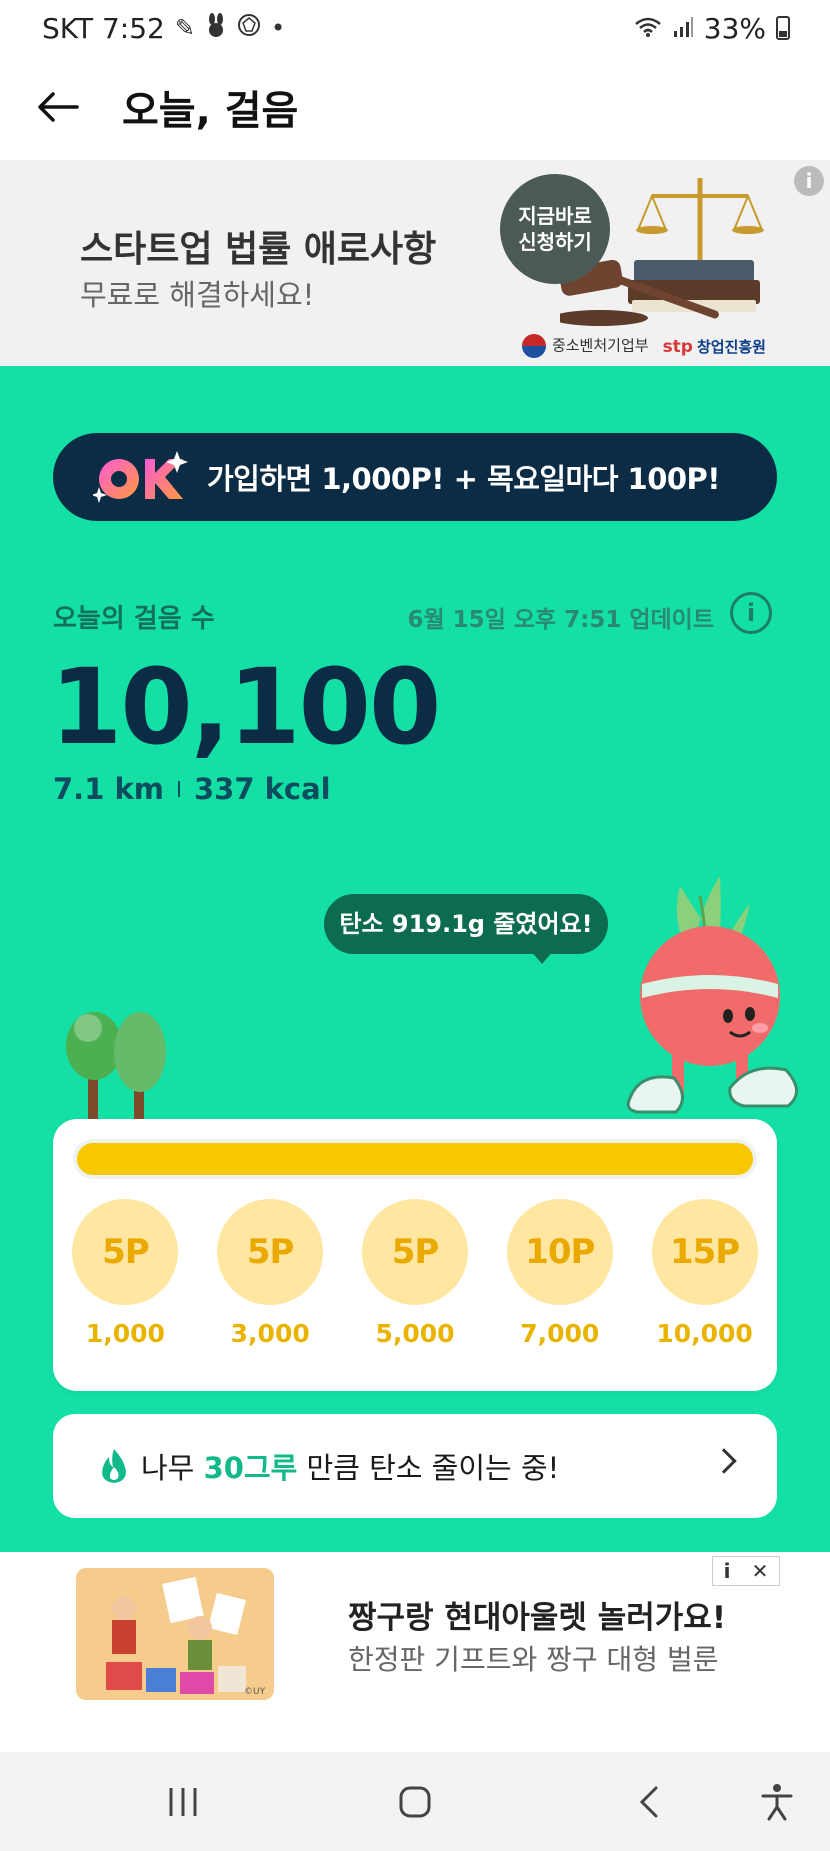 The height and width of the screenshot is (1851, 830). What do you see at coordinates (250, 1468) in the screenshot?
I see `tree-count: 30그루` at bounding box center [250, 1468].